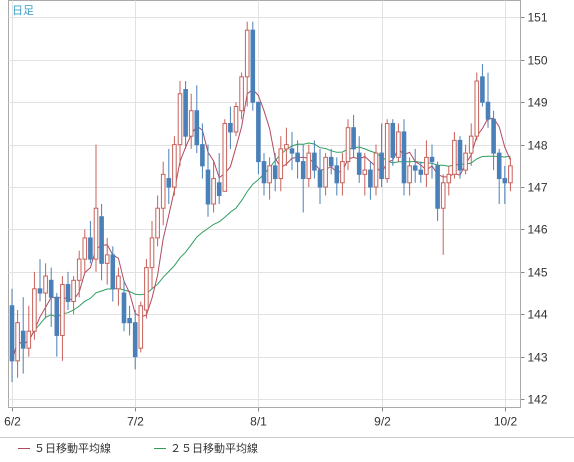 This screenshot has height=462, width=574. I want to click on y-tick-label: 147, so click(538, 188).